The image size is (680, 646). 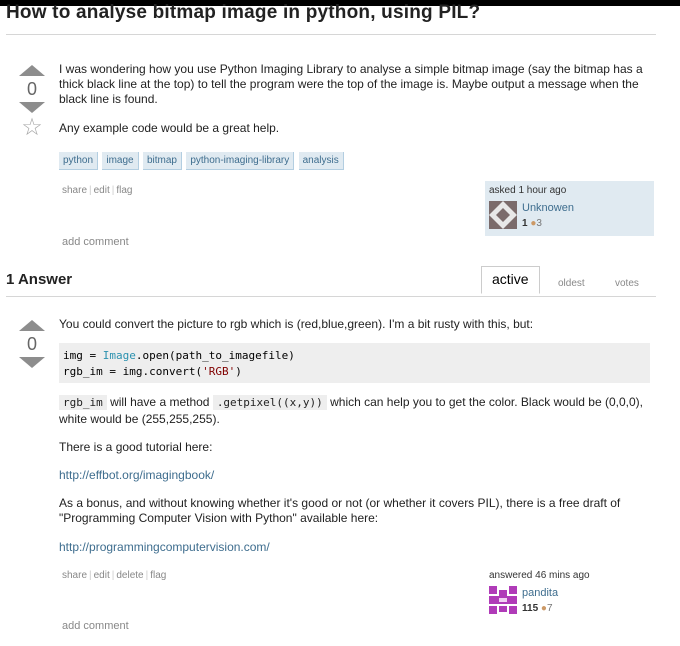 I want to click on question-vote-count: 0, so click(x=31, y=89).